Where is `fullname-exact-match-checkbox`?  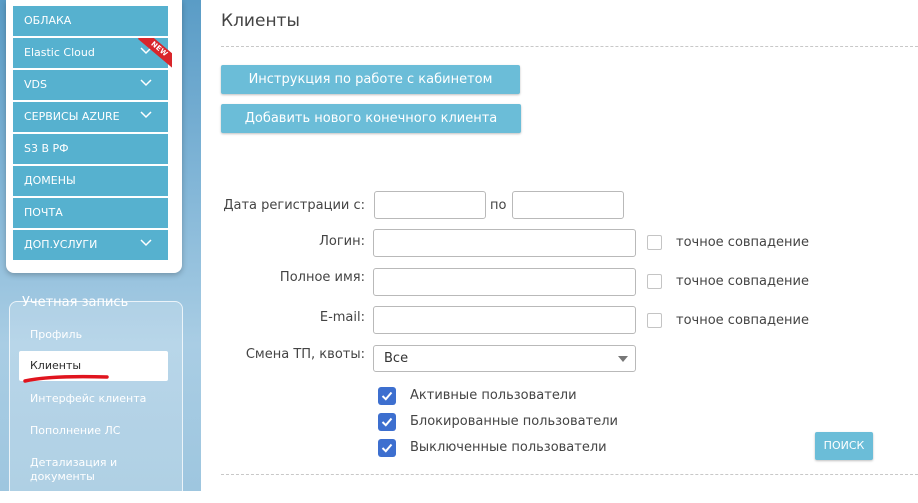
fullname-exact-match-checkbox is located at coordinates (654, 281).